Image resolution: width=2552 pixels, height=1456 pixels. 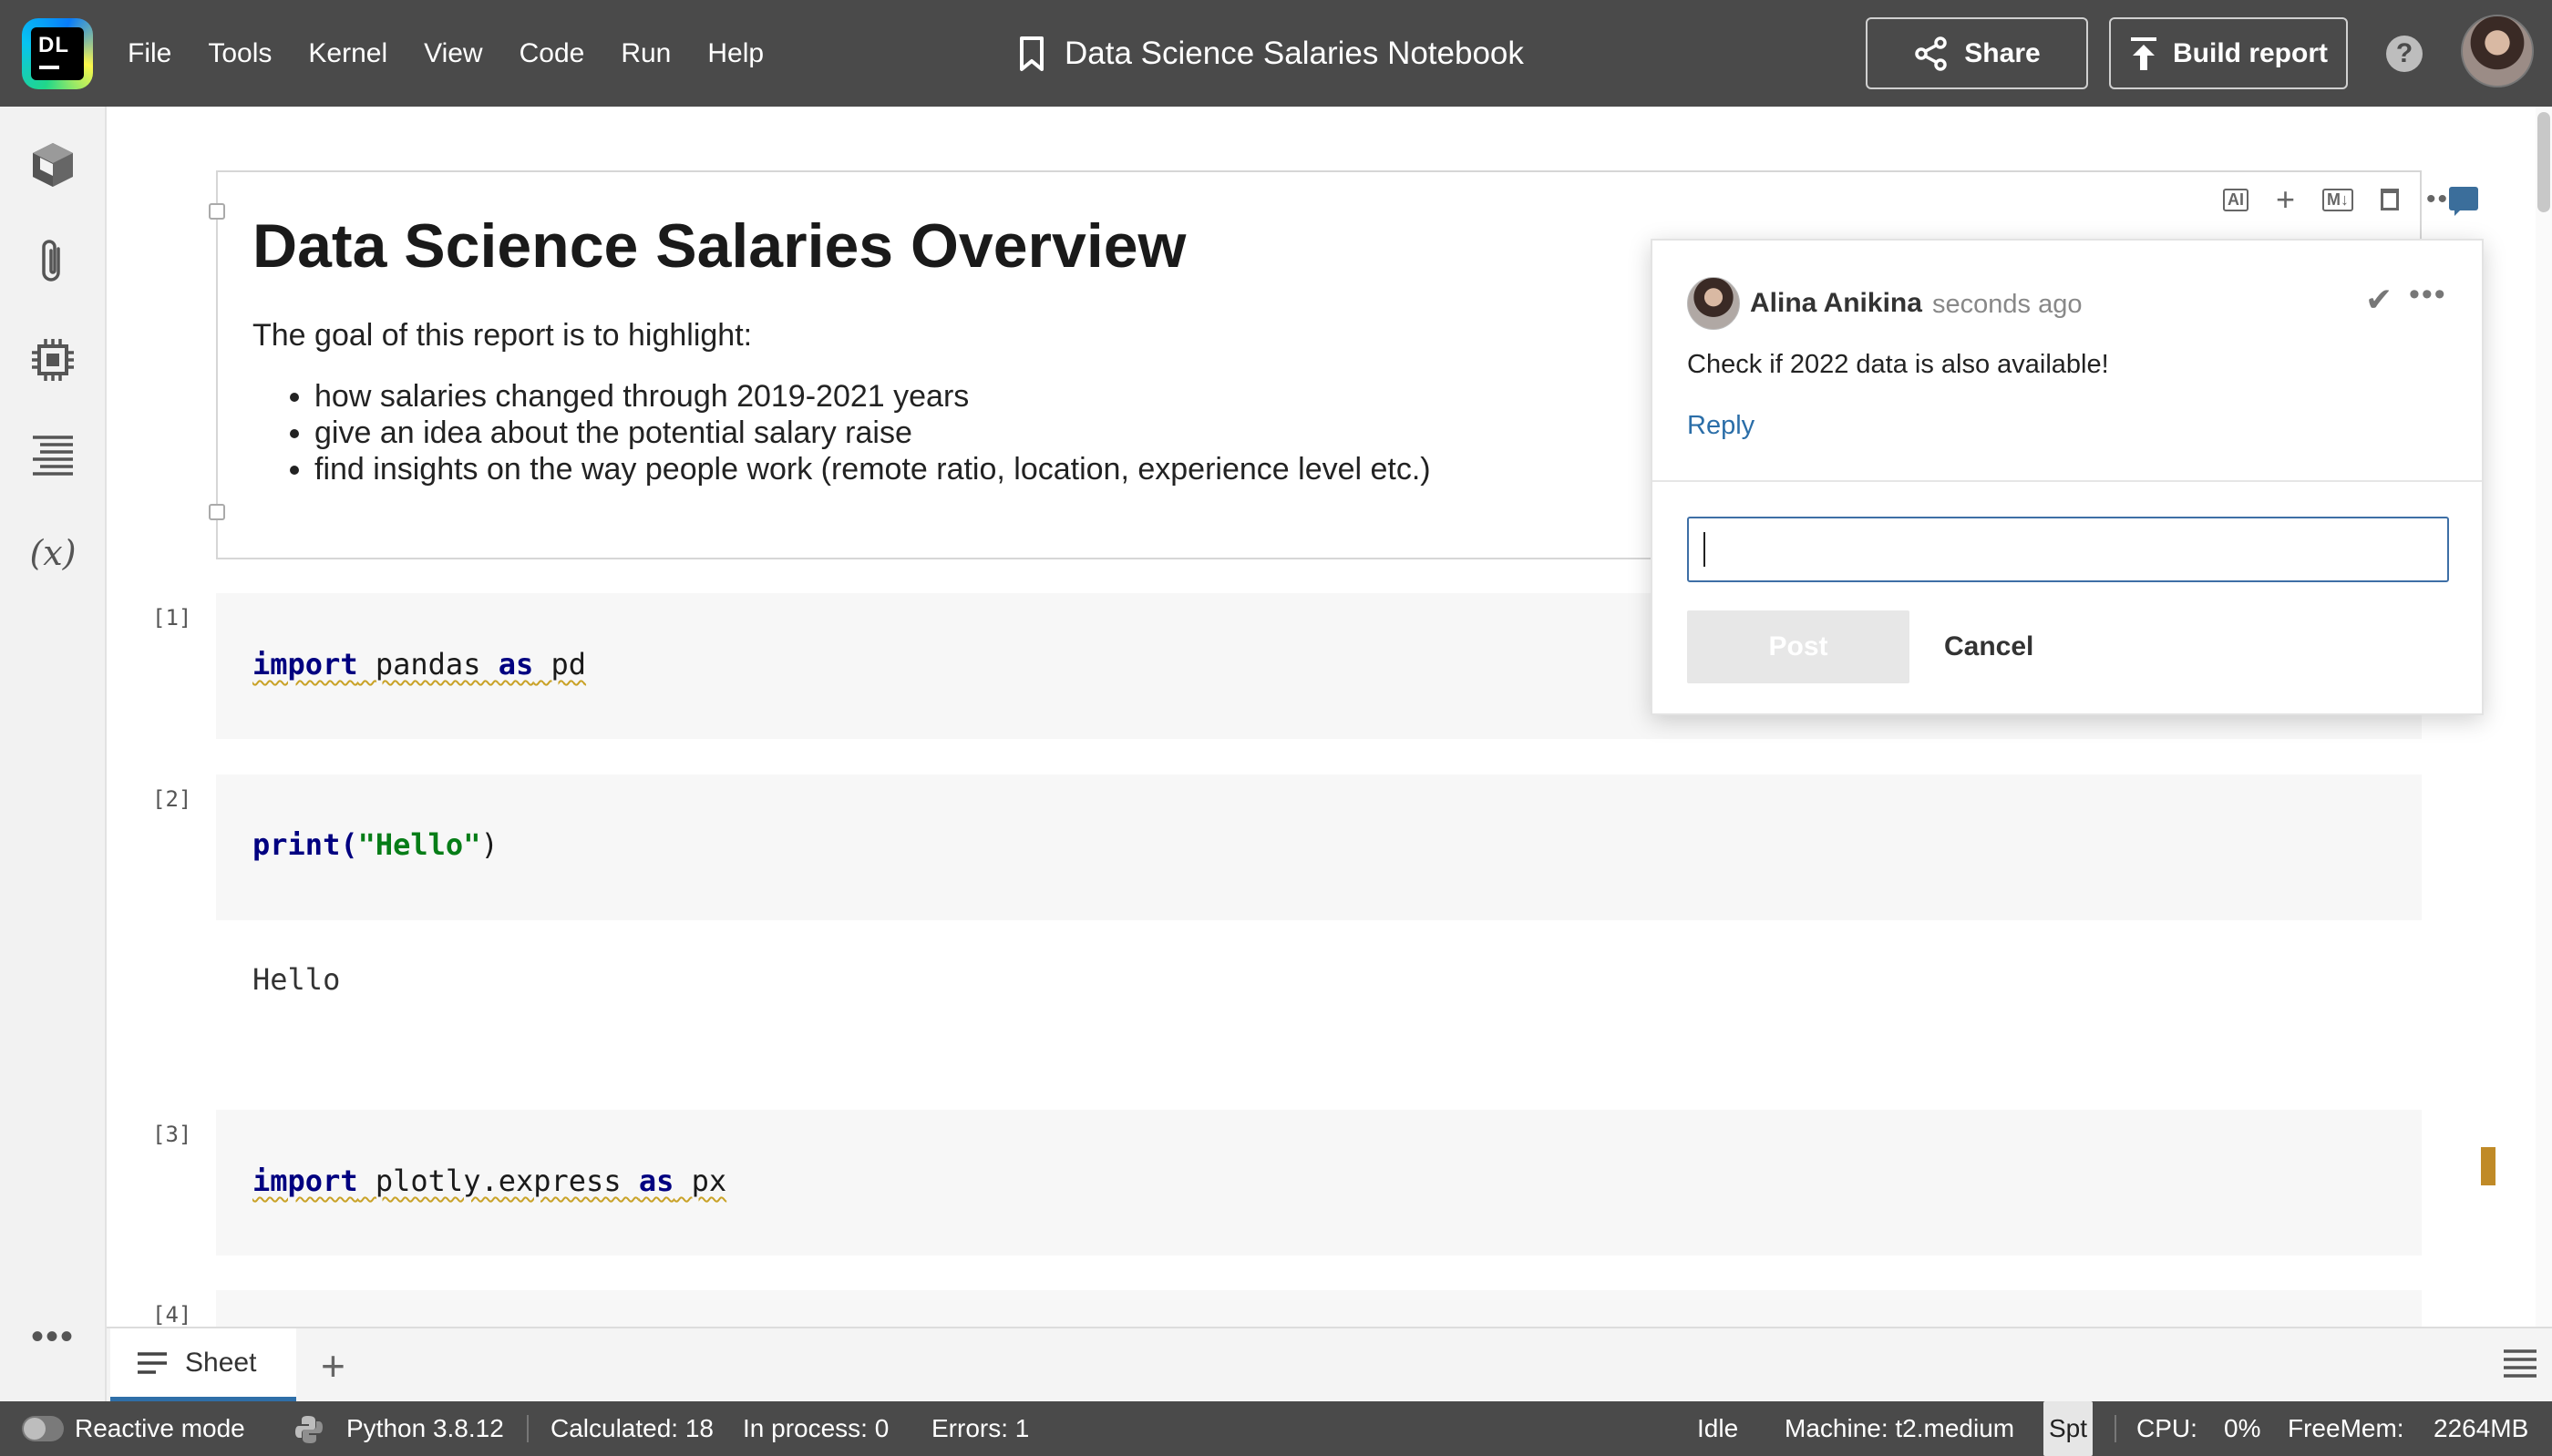 What do you see at coordinates (172, 1134) in the screenshot?
I see `cell-number: [3]` at bounding box center [172, 1134].